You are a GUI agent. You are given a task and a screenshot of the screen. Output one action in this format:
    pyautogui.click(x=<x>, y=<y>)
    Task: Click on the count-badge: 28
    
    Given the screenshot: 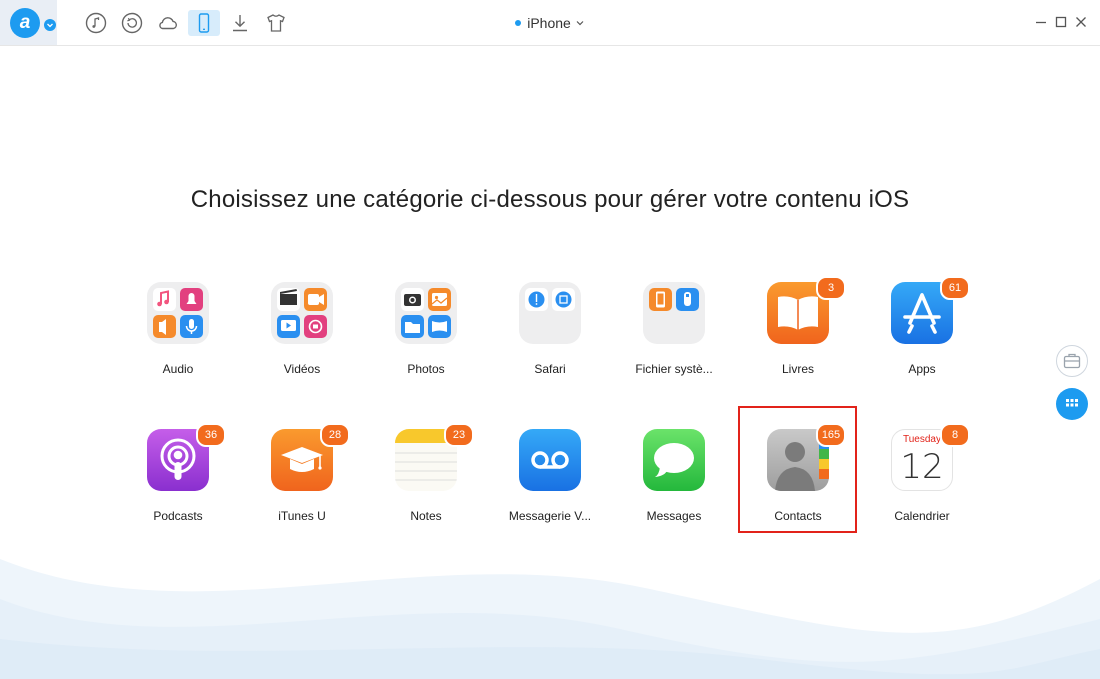 What is the action you would take?
    pyautogui.click(x=335, y=435)
    